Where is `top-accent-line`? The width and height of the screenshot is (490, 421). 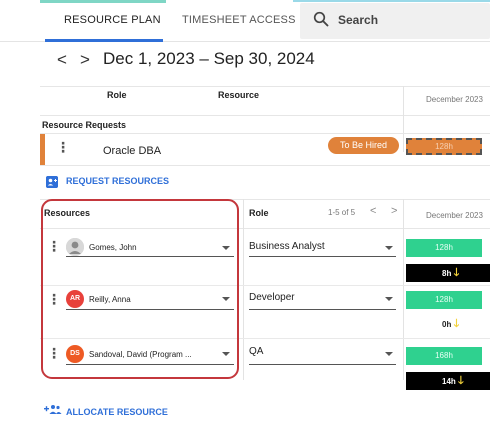 top-accent-line is located at coordinates (103, 1).